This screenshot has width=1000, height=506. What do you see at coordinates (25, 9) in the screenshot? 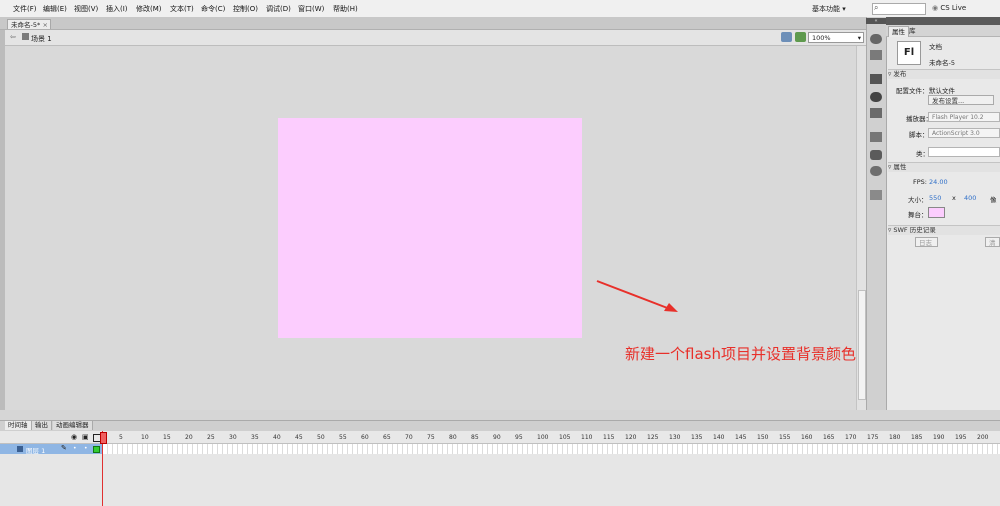
I see `menu-file: 文件(F)` at bounding box center [25, 9].